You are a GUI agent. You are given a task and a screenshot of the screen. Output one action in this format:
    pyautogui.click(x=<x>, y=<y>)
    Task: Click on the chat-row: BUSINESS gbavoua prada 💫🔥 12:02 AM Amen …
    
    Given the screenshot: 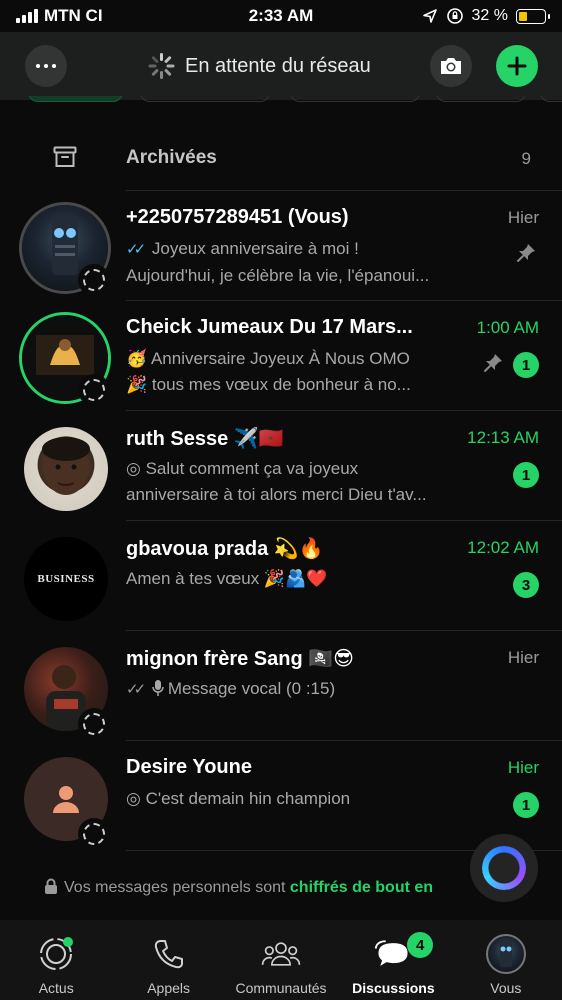 What is the action you would take?
    pyautogui.click(x=281, y=575)
    